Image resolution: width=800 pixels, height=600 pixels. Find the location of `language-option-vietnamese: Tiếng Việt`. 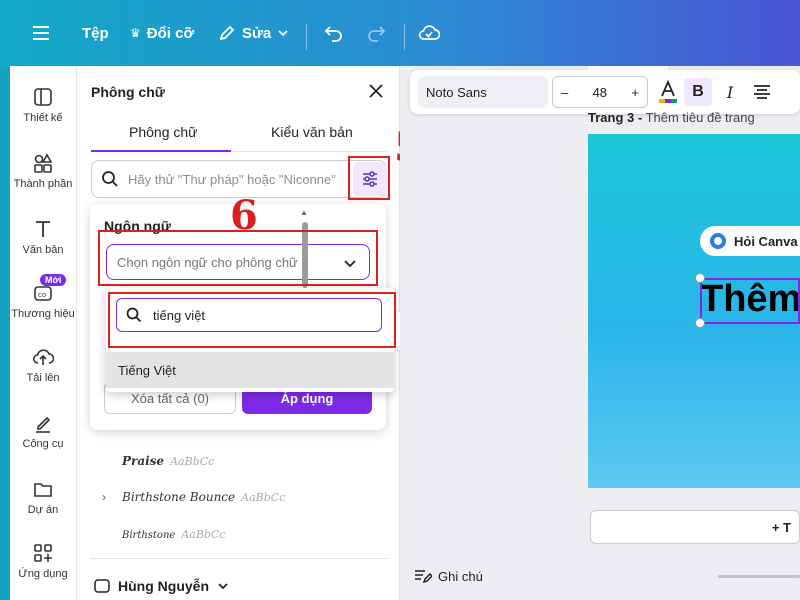

language-option-vietnamese: Tiếng Việt is located at coordinates (250, 370).